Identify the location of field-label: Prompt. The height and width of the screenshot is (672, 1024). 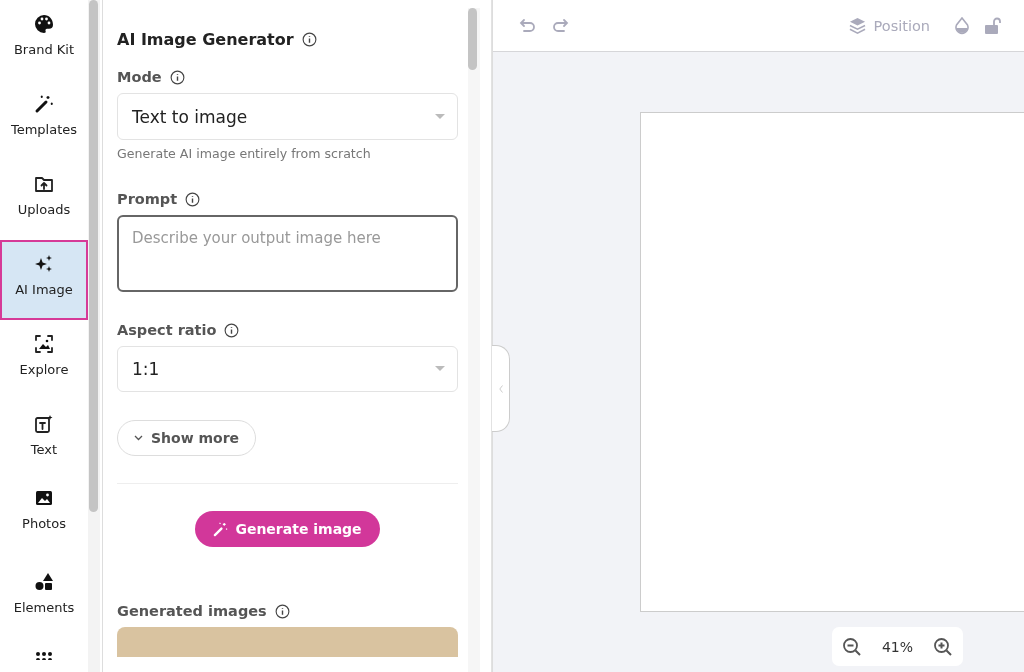
(147, 199).